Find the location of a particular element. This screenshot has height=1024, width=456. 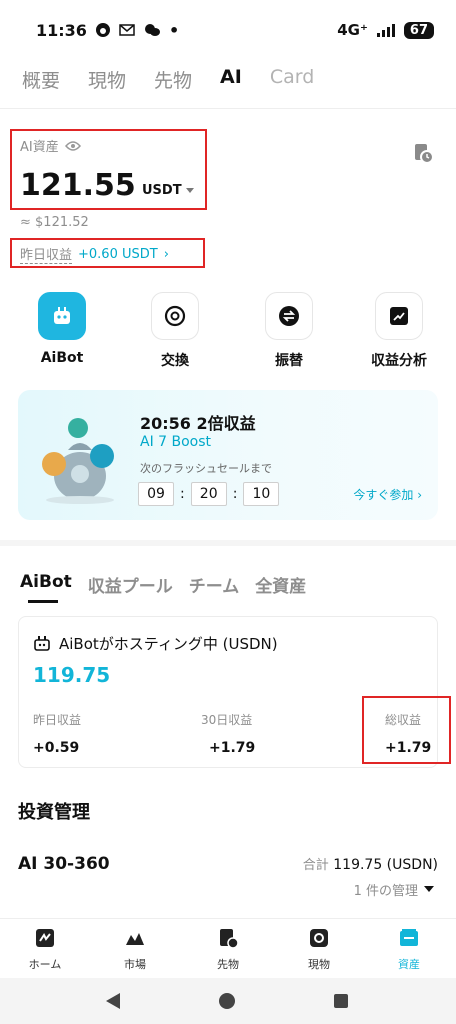

tab-futures: 先物 is located at coordinates (173, 79).